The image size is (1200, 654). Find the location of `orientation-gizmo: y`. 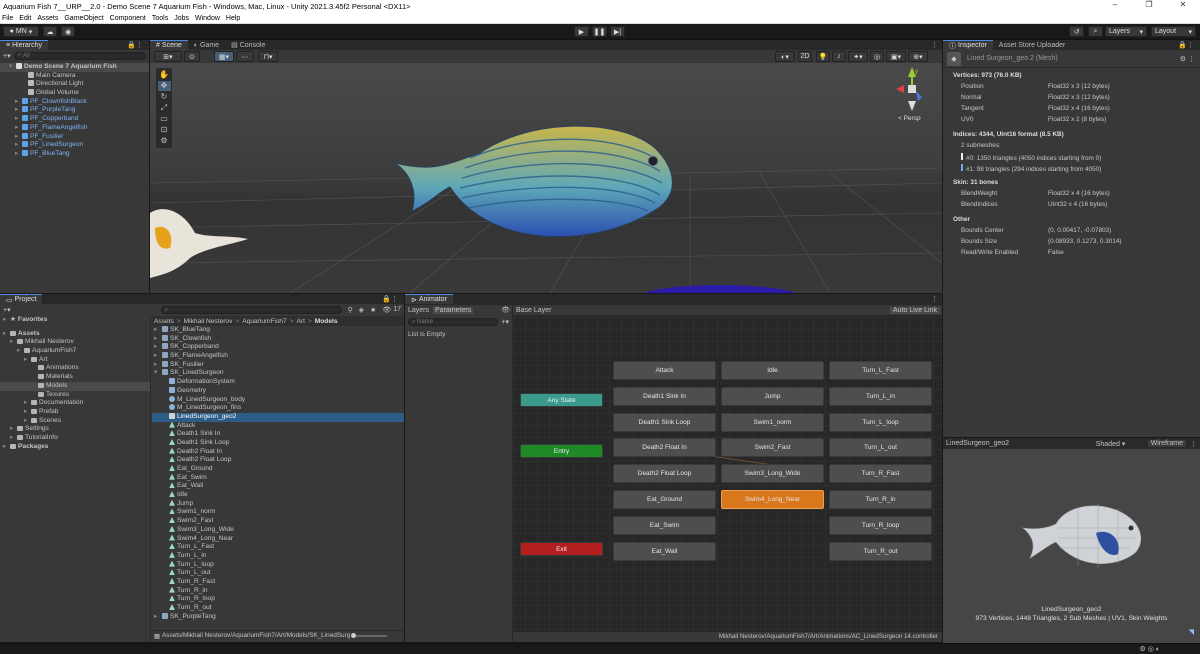

orientation-gizmo: y is located at coordinates (913, 90).